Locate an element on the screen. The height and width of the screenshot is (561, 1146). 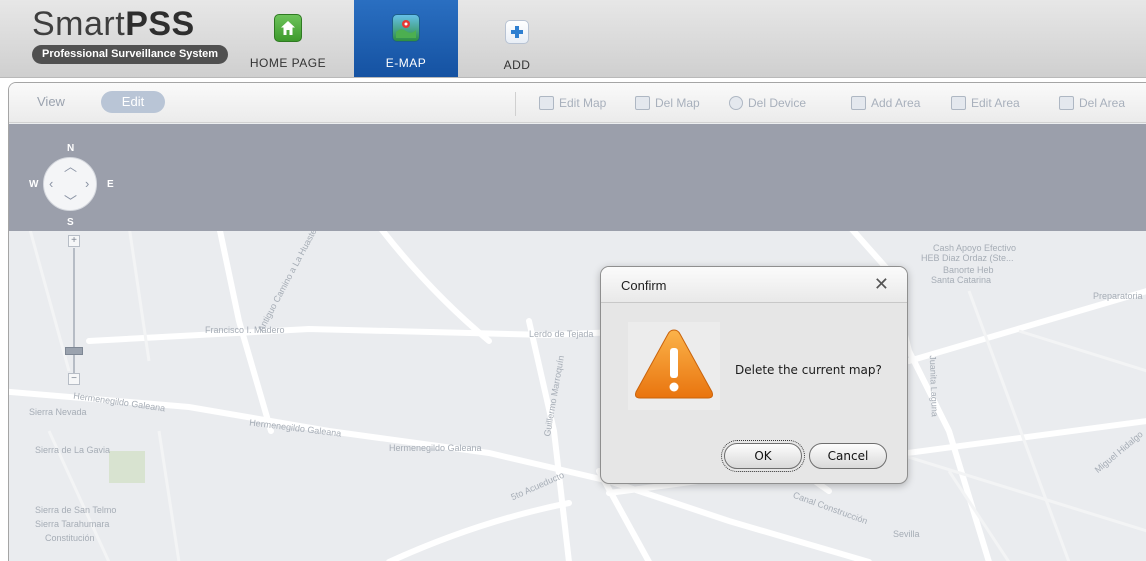
delete-device-icon is located at coordinates (736, 103).